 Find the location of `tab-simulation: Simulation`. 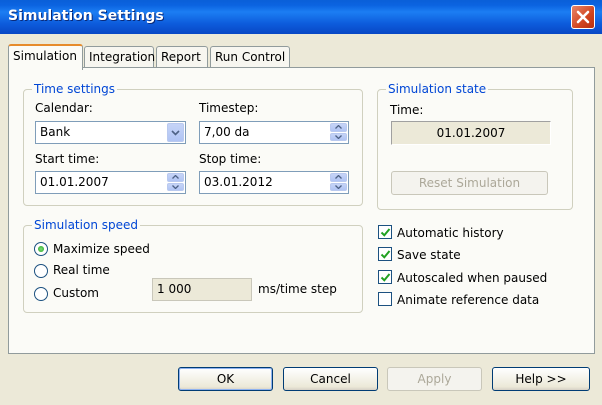

tab-simulation: Simulation is located at coordinates (45, 57).